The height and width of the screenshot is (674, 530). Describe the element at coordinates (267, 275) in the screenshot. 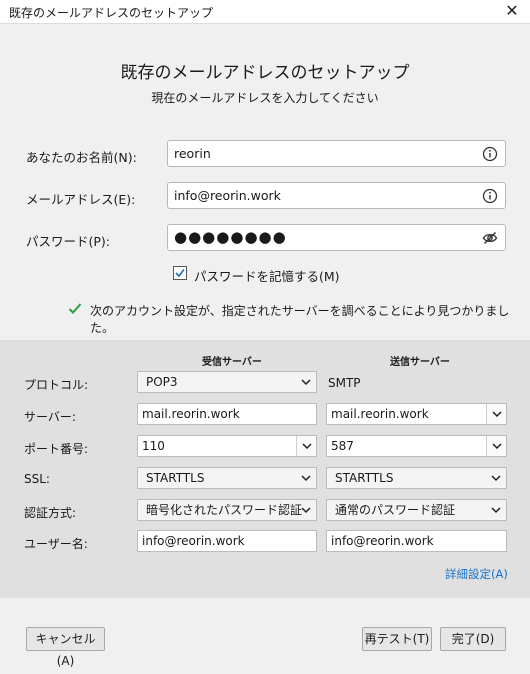

I see `remember-password-label: パスワードを記憶する(M)` at that location.